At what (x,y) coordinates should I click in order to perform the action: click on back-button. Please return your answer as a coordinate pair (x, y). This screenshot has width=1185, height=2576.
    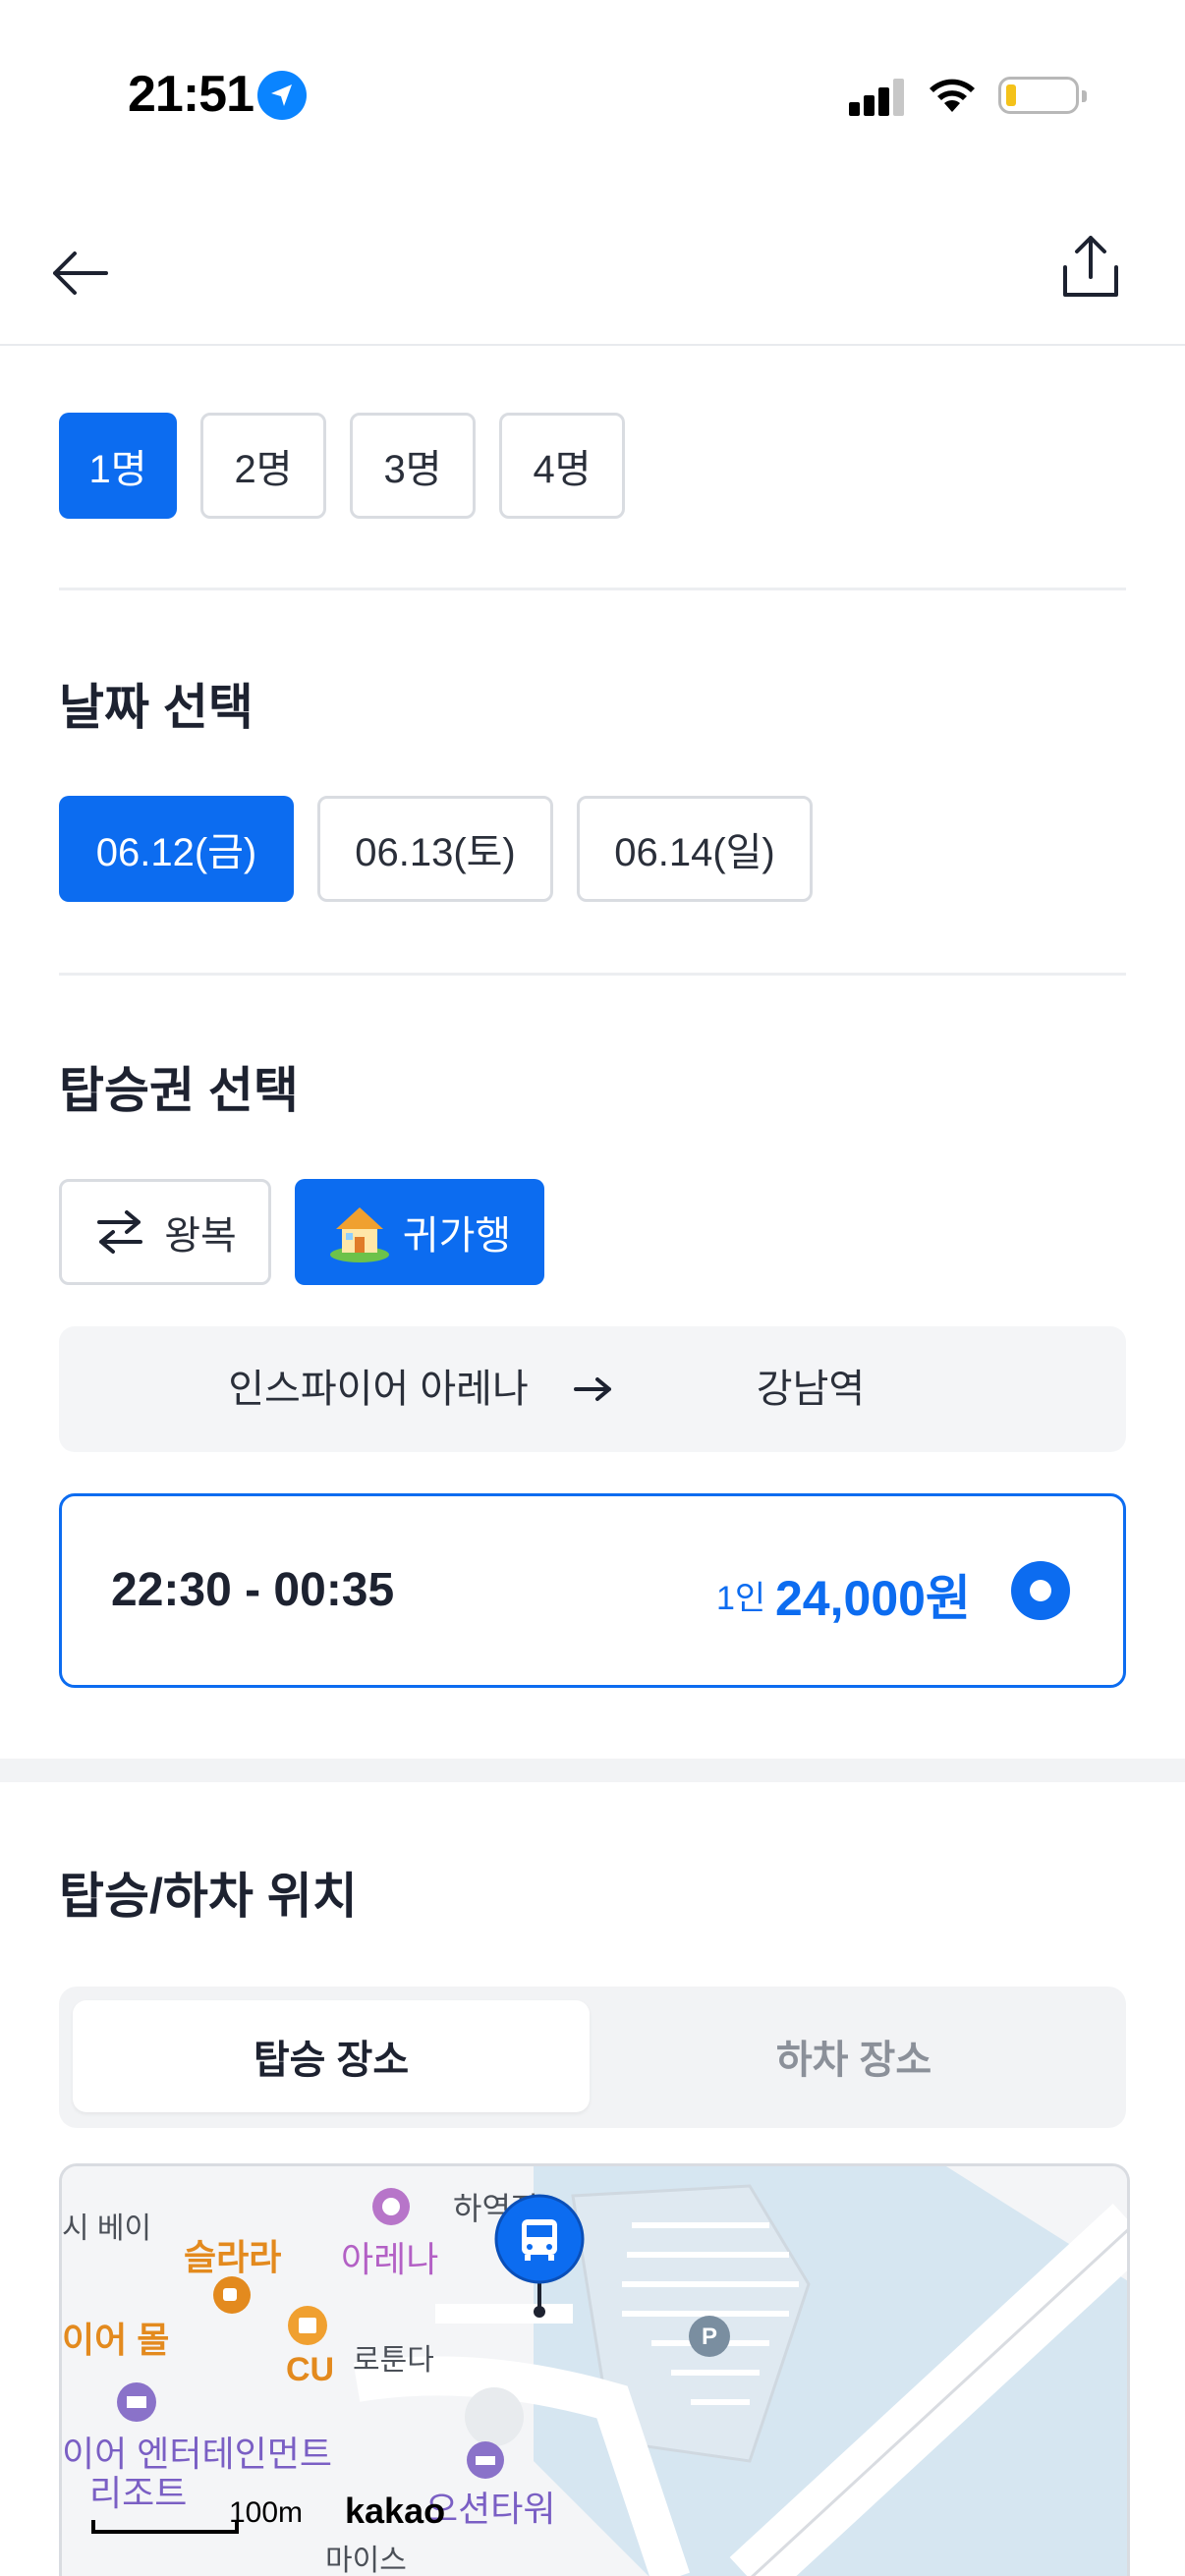
    Looking at the image, I should click on (81, 273).